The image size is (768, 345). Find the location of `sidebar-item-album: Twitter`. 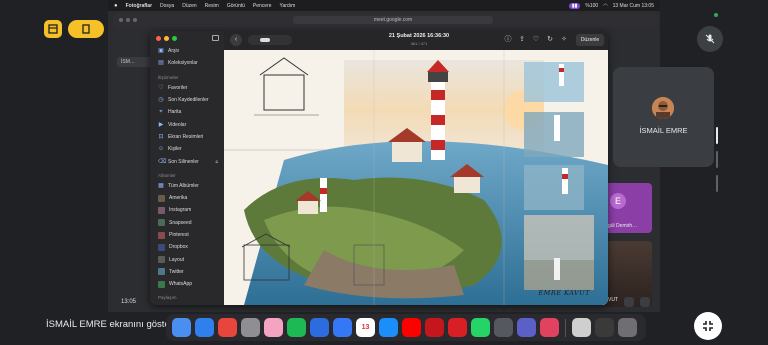

sidebar-item-album: Twitter is located at coordinates (187, 272).